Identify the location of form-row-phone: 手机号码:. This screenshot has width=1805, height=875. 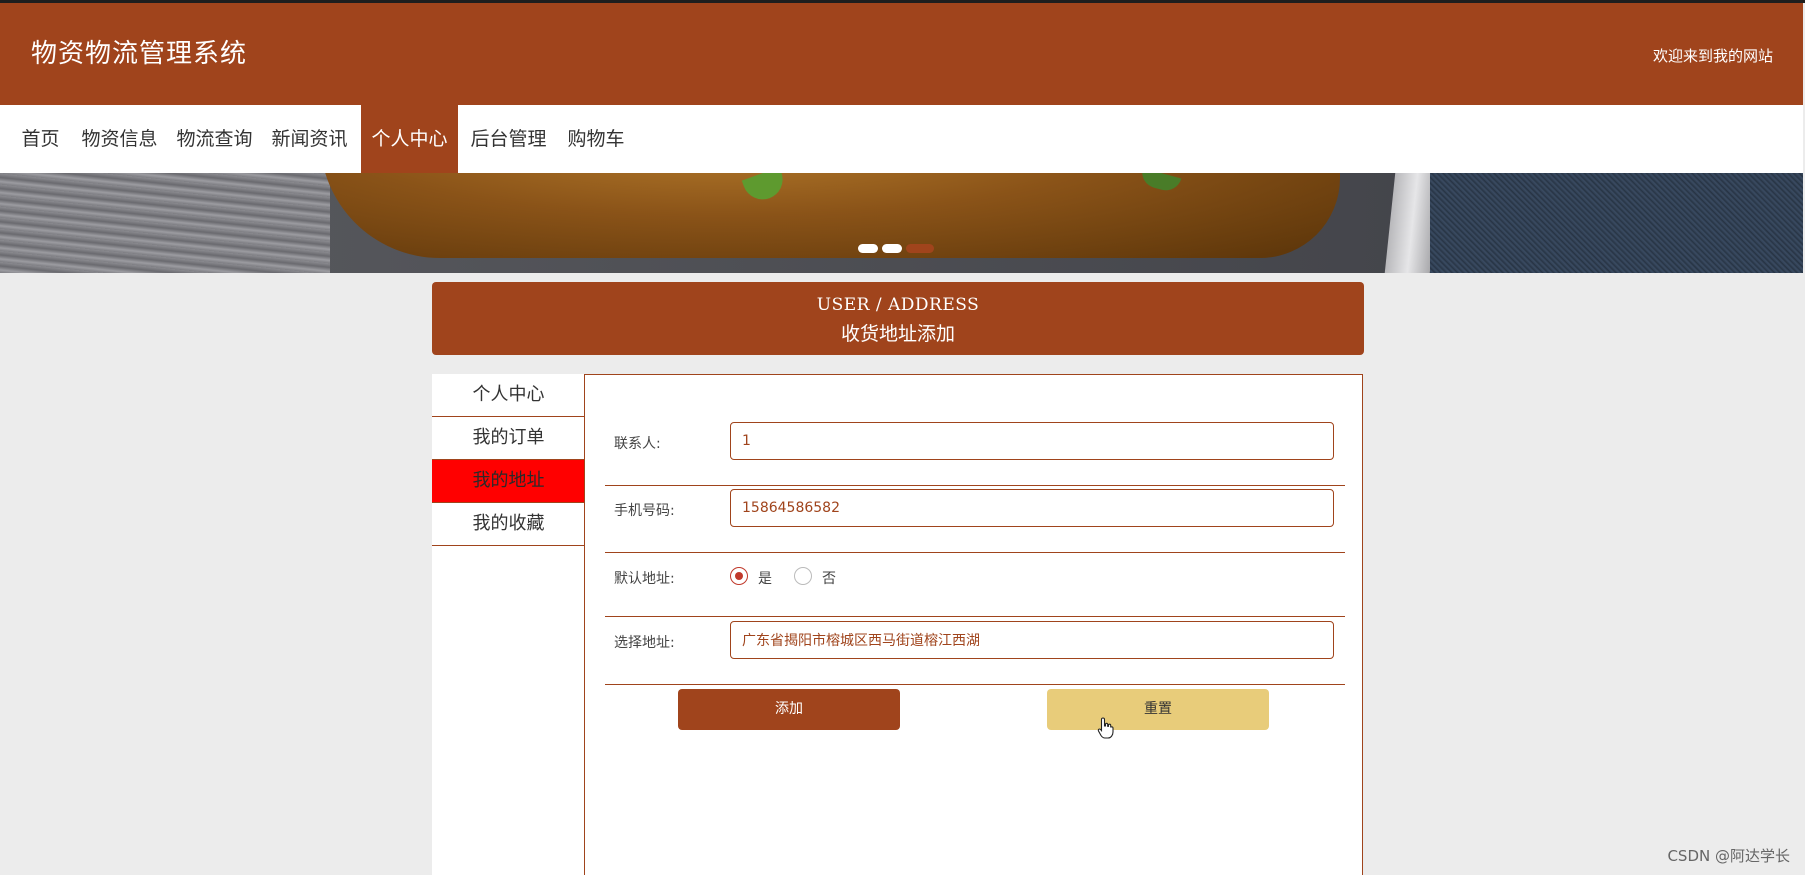
(975, 521).